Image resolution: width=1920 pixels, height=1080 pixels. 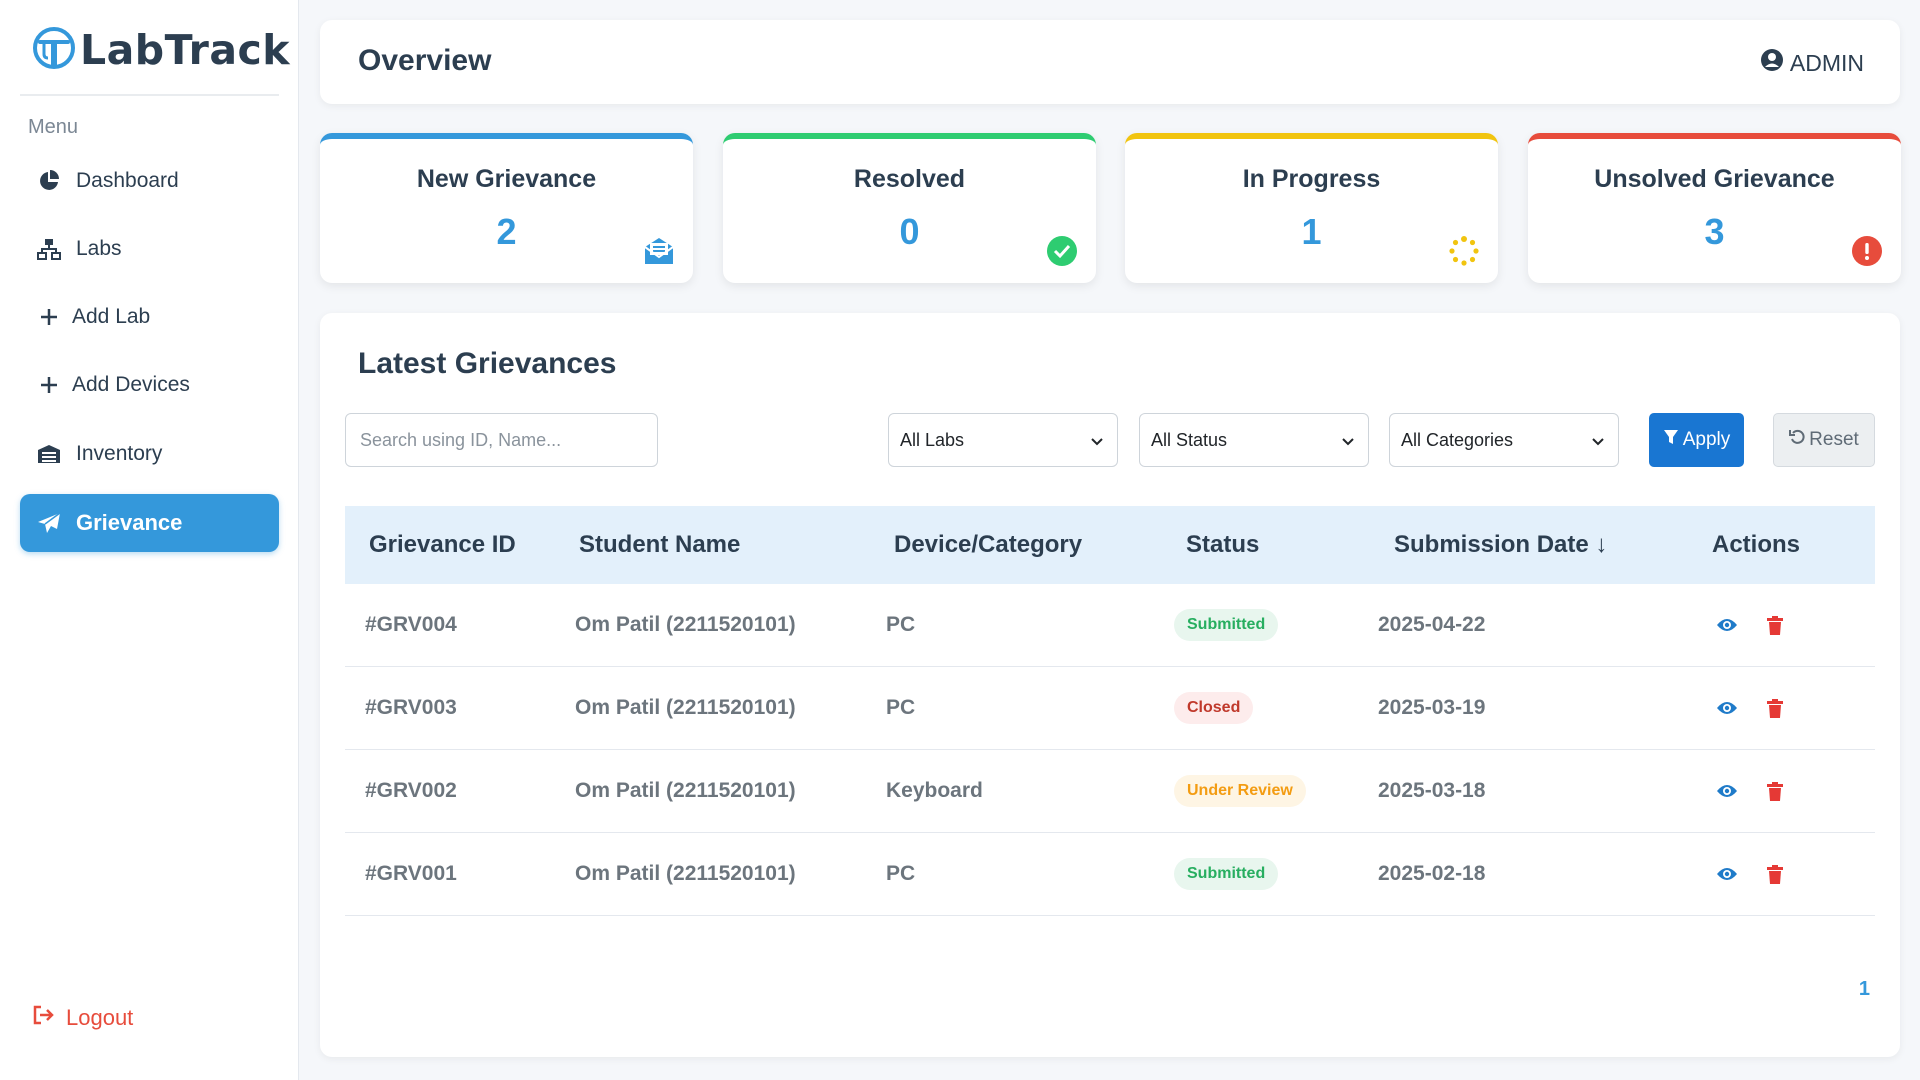 I want to click on sidebar-item-add-devices: Add Devices, so click(x=149, y=385).